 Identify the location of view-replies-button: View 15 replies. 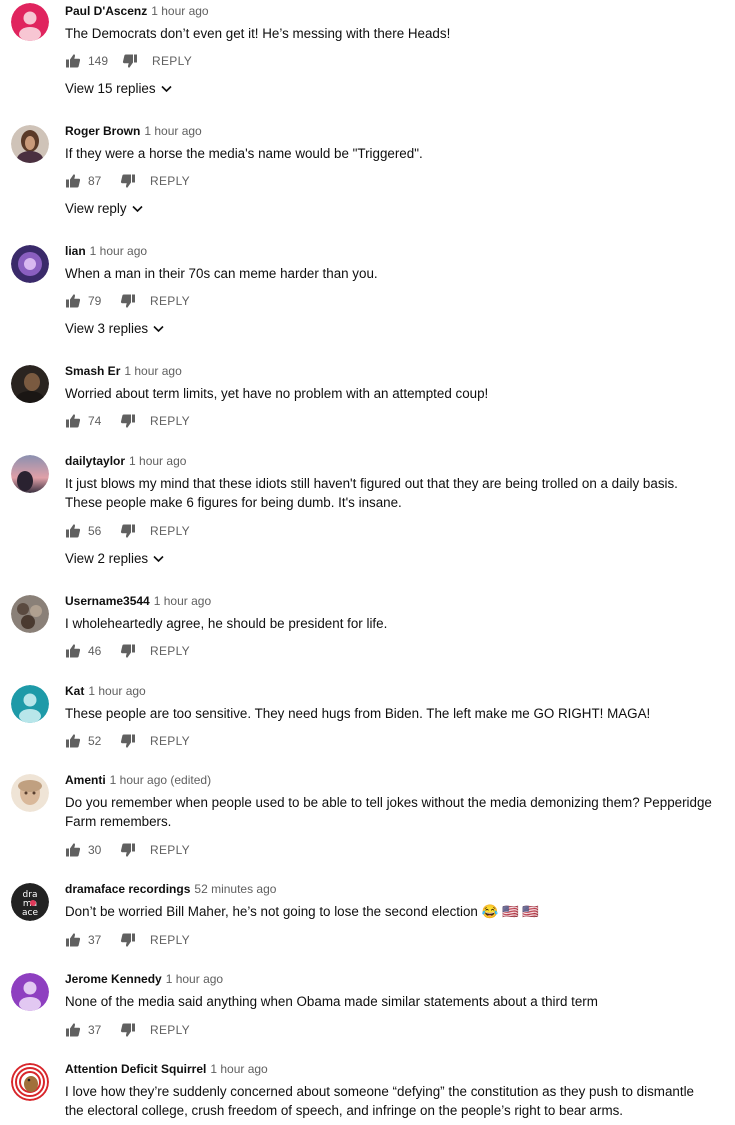
(118, 89).